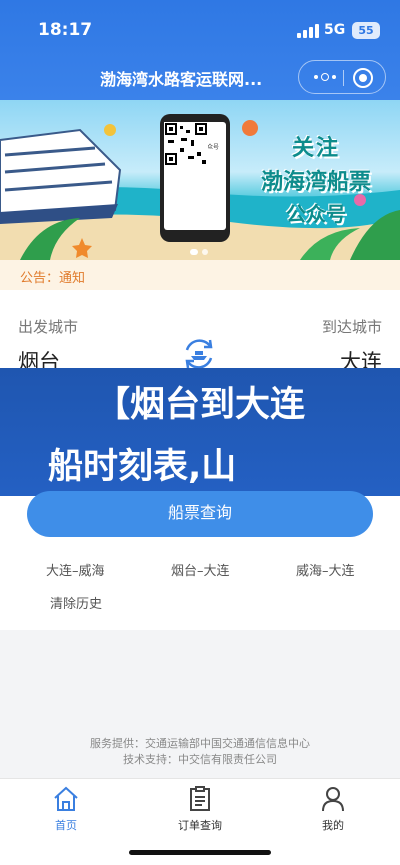  I want to click on capsule-divider, so click(343, 78).